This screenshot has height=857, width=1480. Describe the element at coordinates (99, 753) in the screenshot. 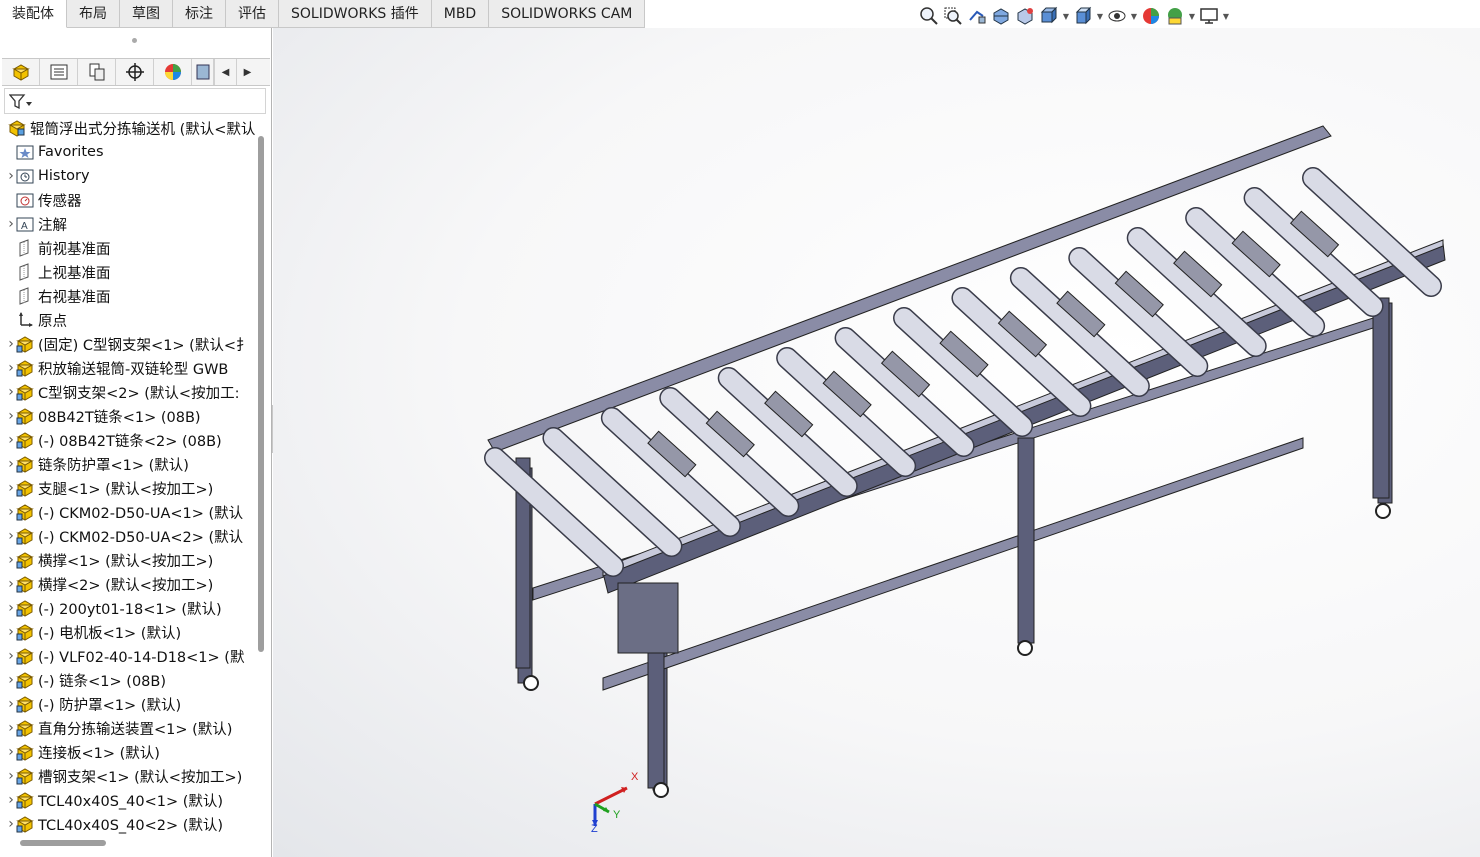

I see `tree-item-label: 连接板<1> (默认)` at that location.